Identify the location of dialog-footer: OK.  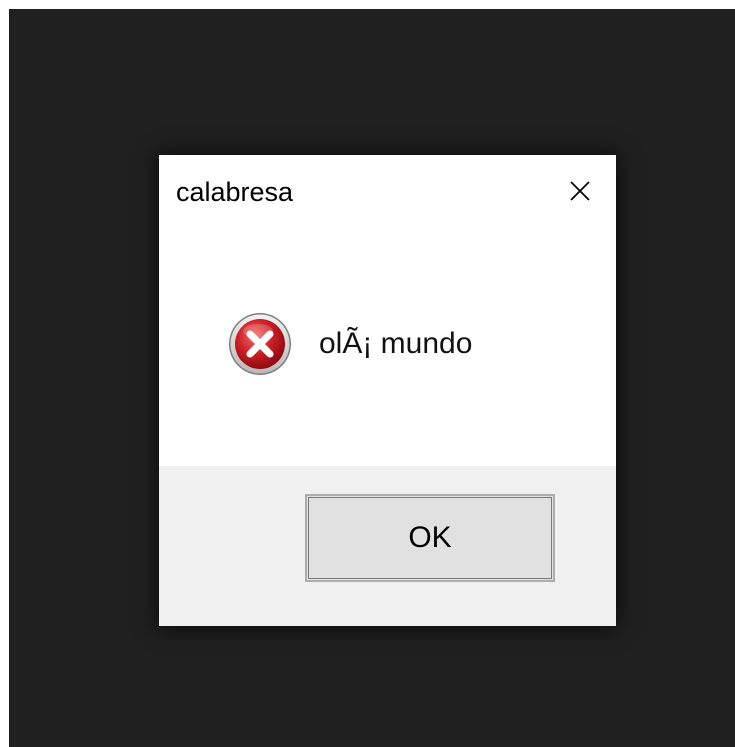
(387, 546).